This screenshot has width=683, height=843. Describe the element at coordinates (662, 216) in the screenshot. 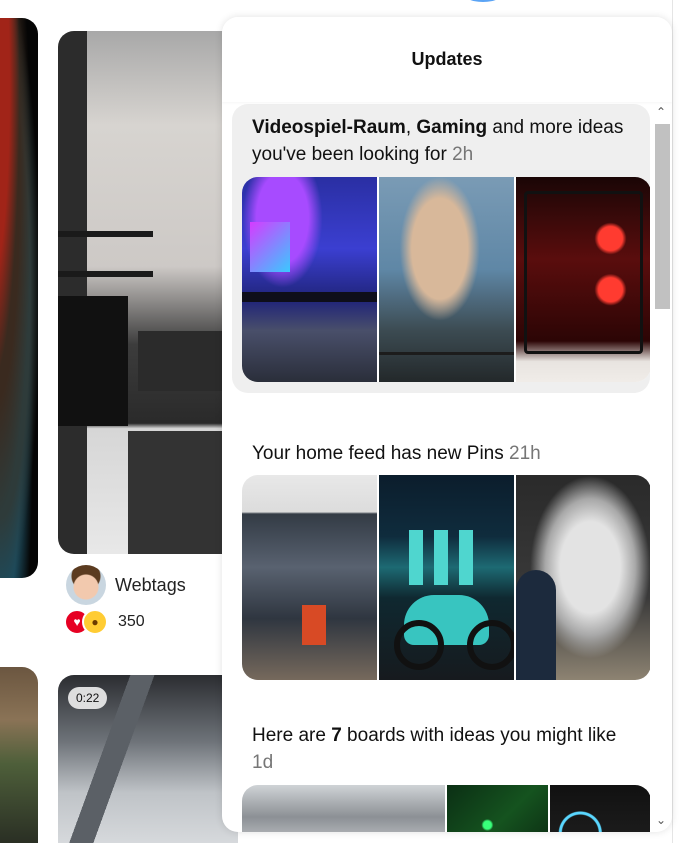

I see `scroll-thumb` at that location.